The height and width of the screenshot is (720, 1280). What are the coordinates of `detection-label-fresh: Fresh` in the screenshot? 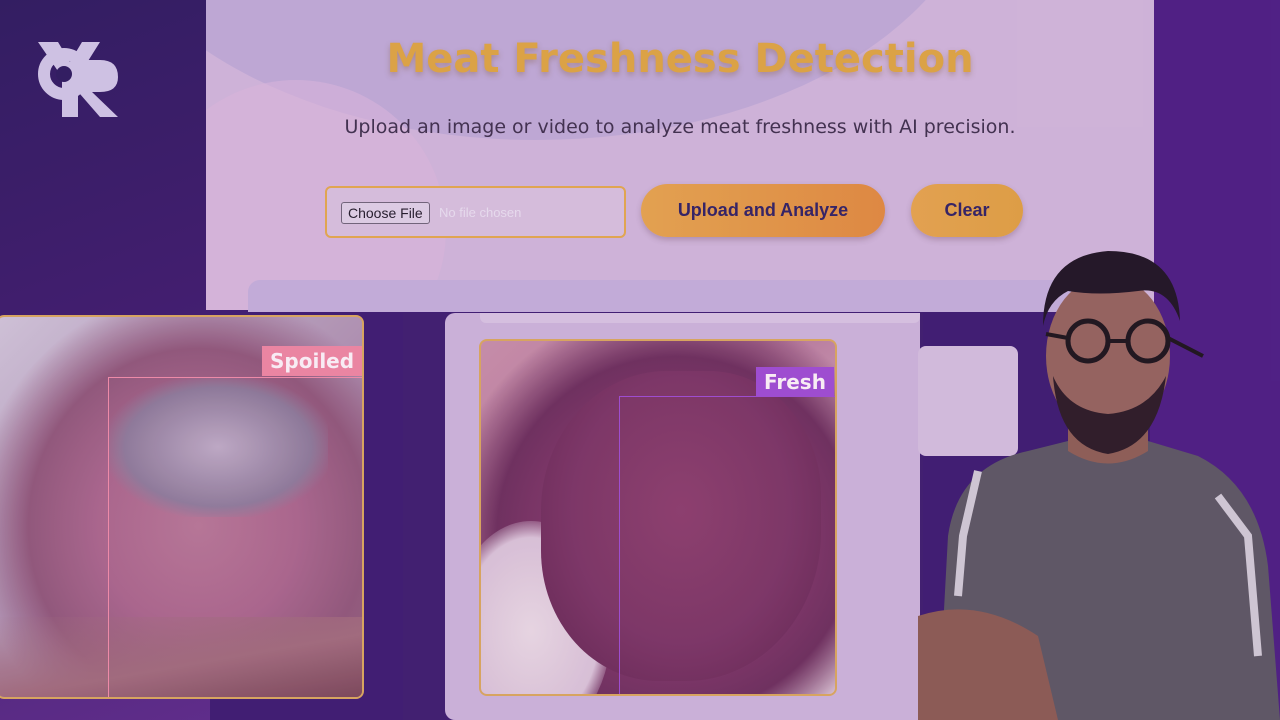 It's located at (795, 382).